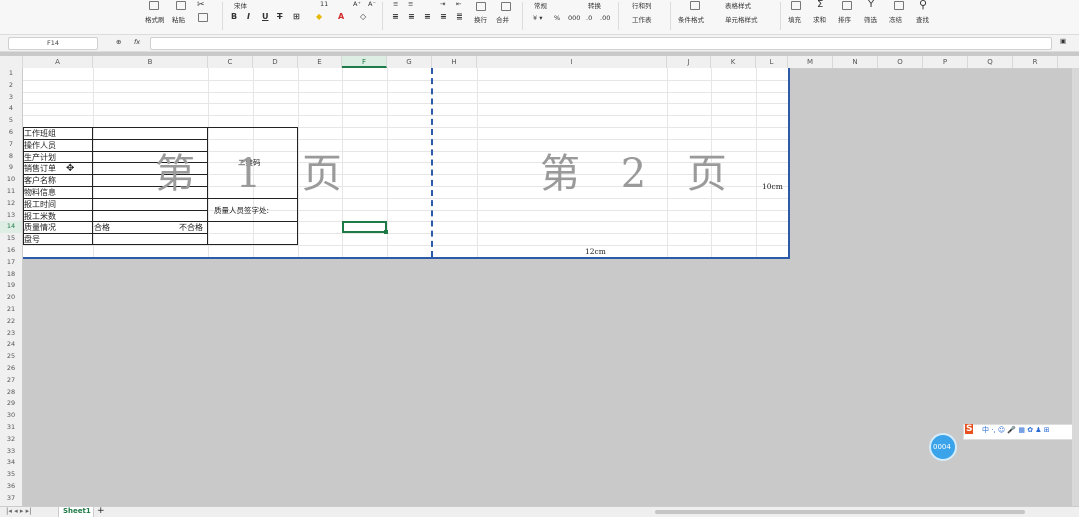  Describe the element at coordinates (248, 16) in the screenshot. I see `italic-icon: I` at that location.